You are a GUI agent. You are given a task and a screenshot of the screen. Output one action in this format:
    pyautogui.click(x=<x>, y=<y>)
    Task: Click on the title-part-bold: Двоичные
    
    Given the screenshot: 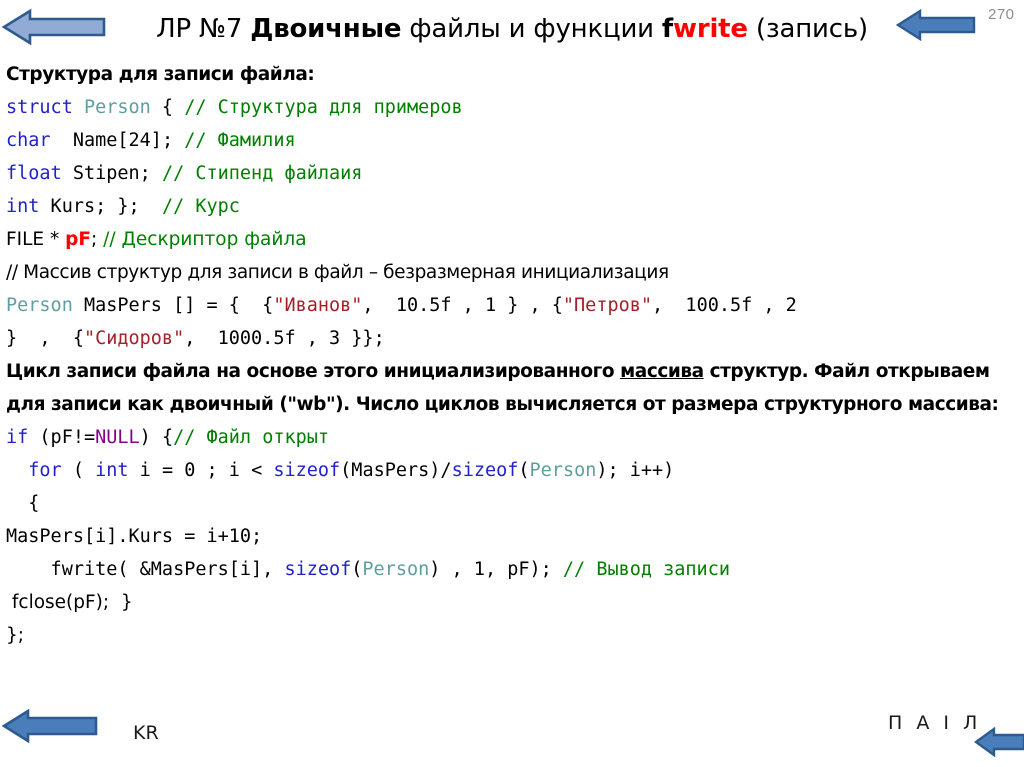 What is the action you would take?
    pyautogui.click(x=326, y=29)
    